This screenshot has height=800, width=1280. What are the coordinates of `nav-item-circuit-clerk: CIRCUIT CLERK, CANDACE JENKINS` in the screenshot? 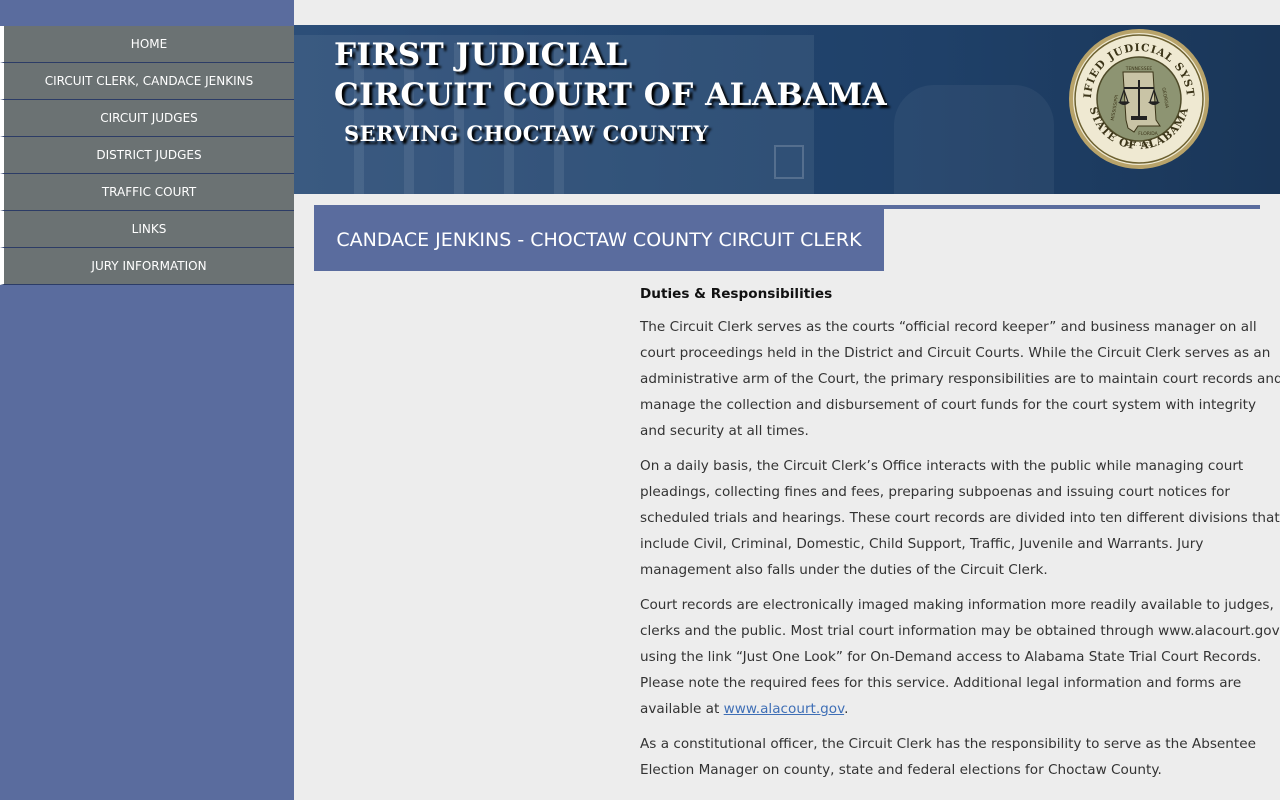 It's located at (147, 81).